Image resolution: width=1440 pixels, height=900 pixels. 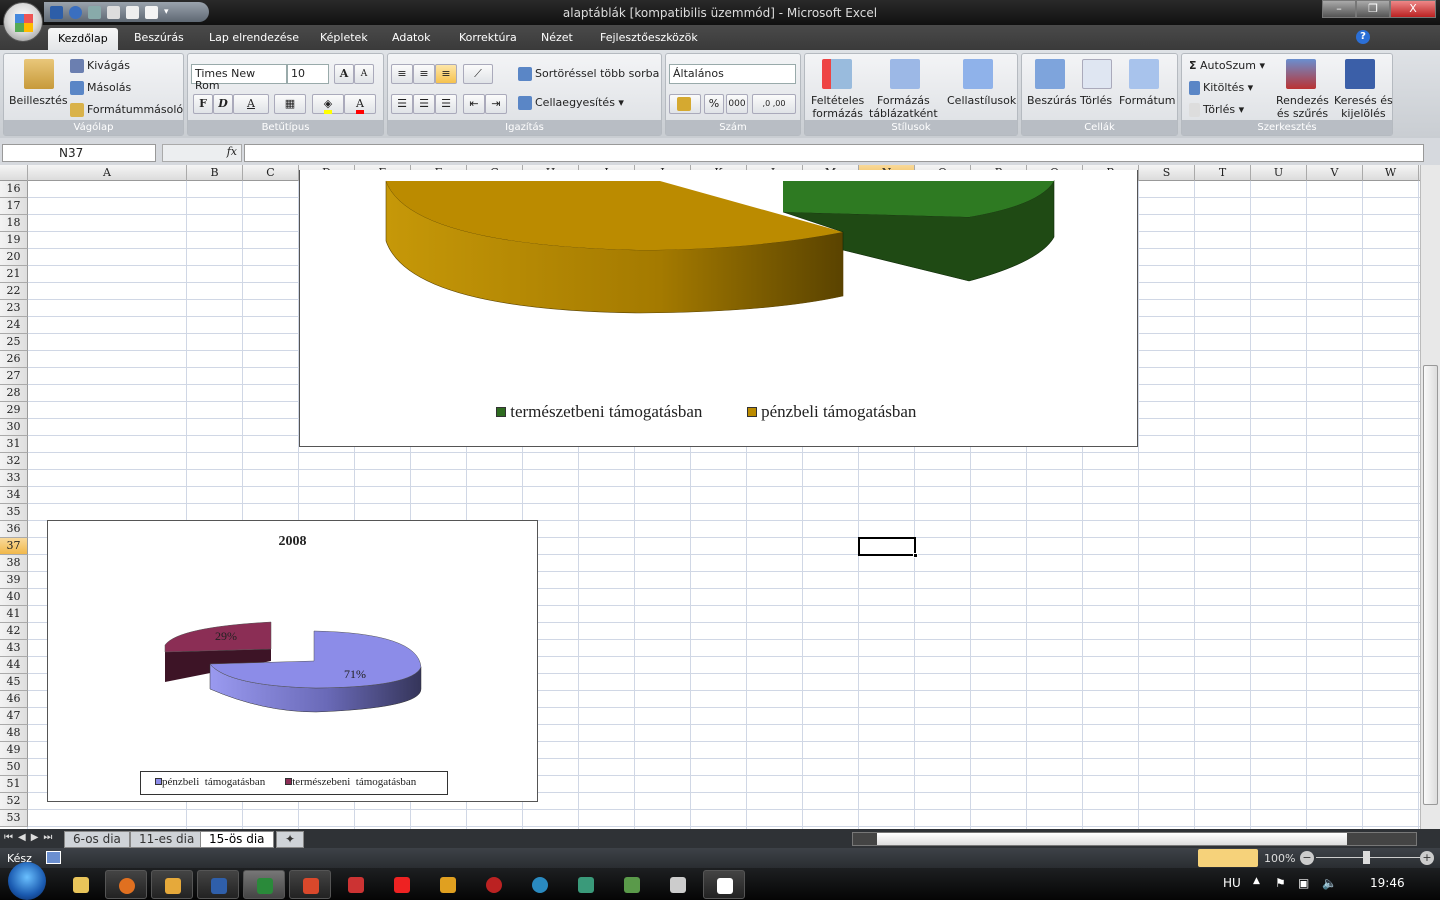 What do you see at coordinates (27, 881) in the screenshot?
I see `start-button` at bounding box center [27, 881].